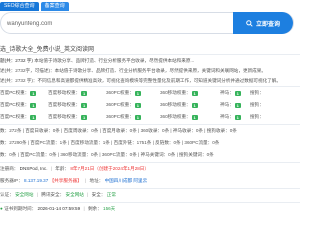  I want to click on tencent-safety-label: 腾讯安全：, so click(53, 194).